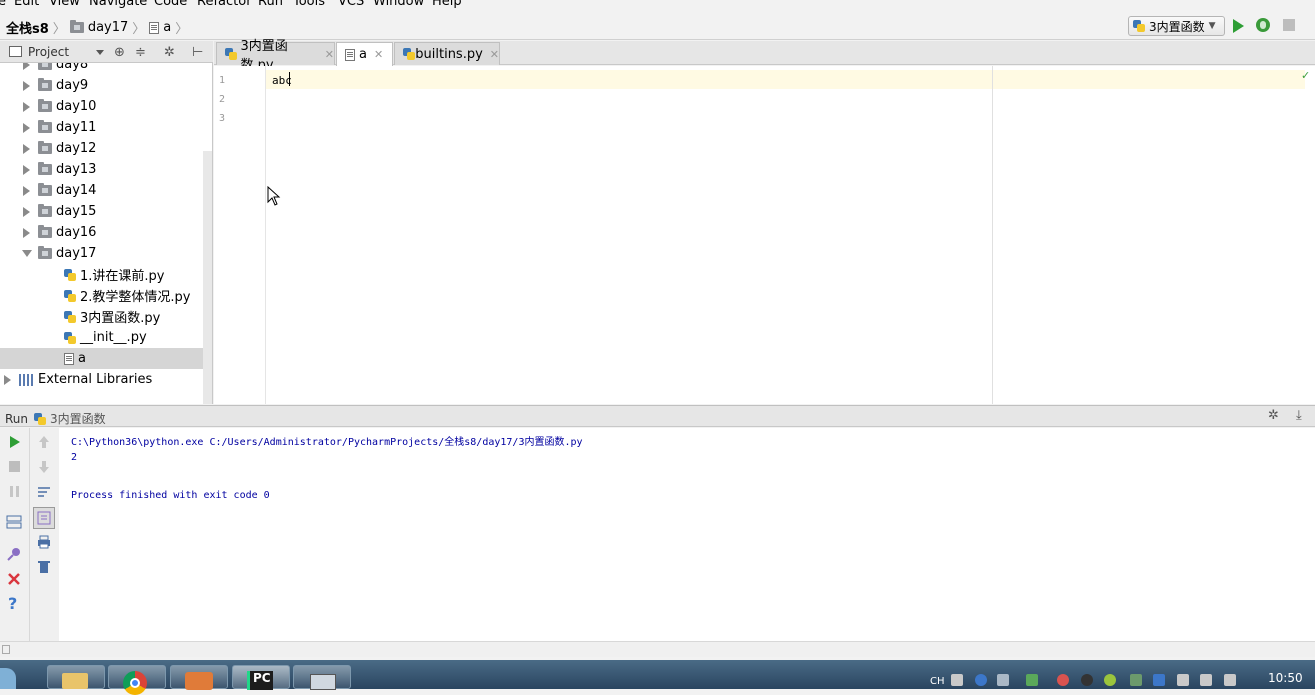  What do you see at coordinates (140, 52) in the screenshot?
I see `collapse-all-icon: ≑` at bounding box center [140, 52].